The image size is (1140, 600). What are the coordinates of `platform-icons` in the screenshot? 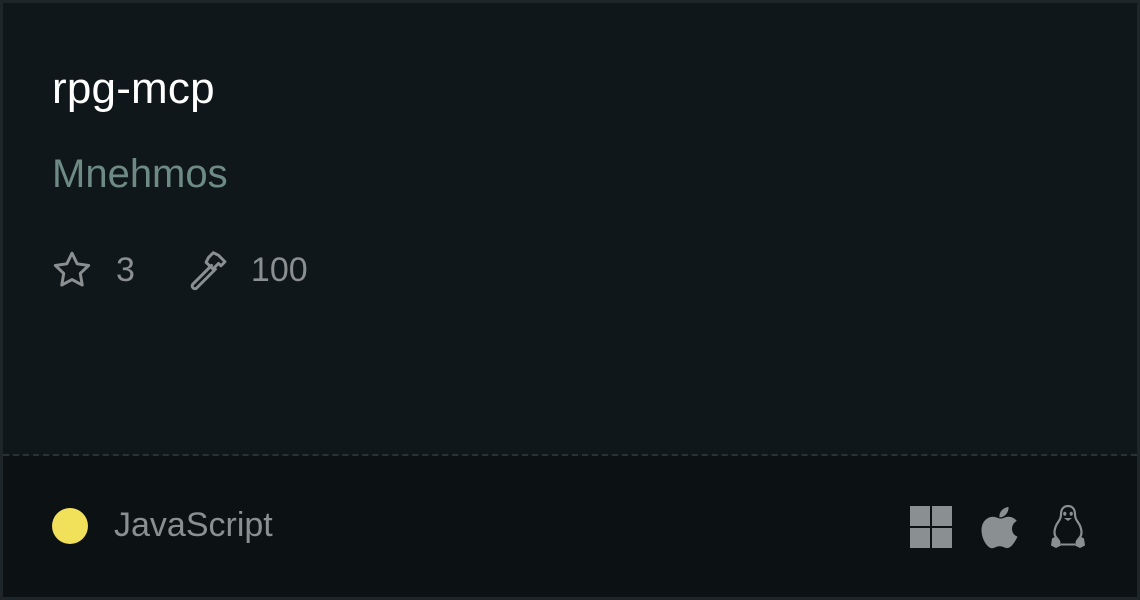 It's located at (998, 527).